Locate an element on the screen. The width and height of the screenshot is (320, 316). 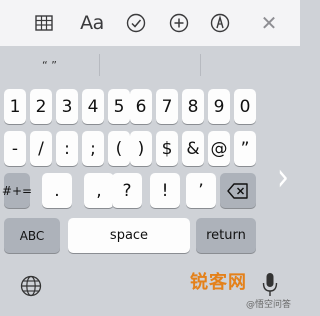
key-8: 8 is located at coordinates (193, 106).